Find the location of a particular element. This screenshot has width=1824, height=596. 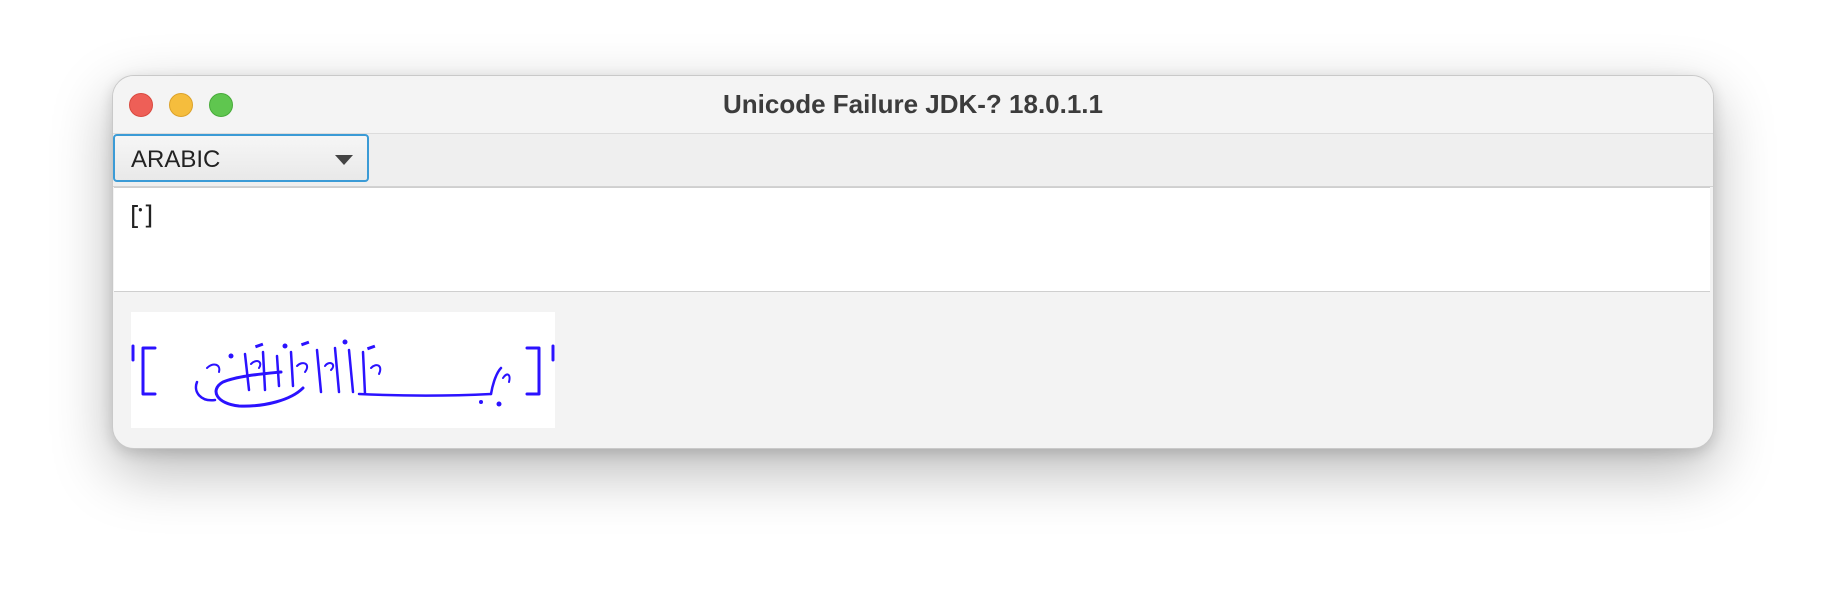

toolbar: ARABIC is located at coordinates (913, 160).